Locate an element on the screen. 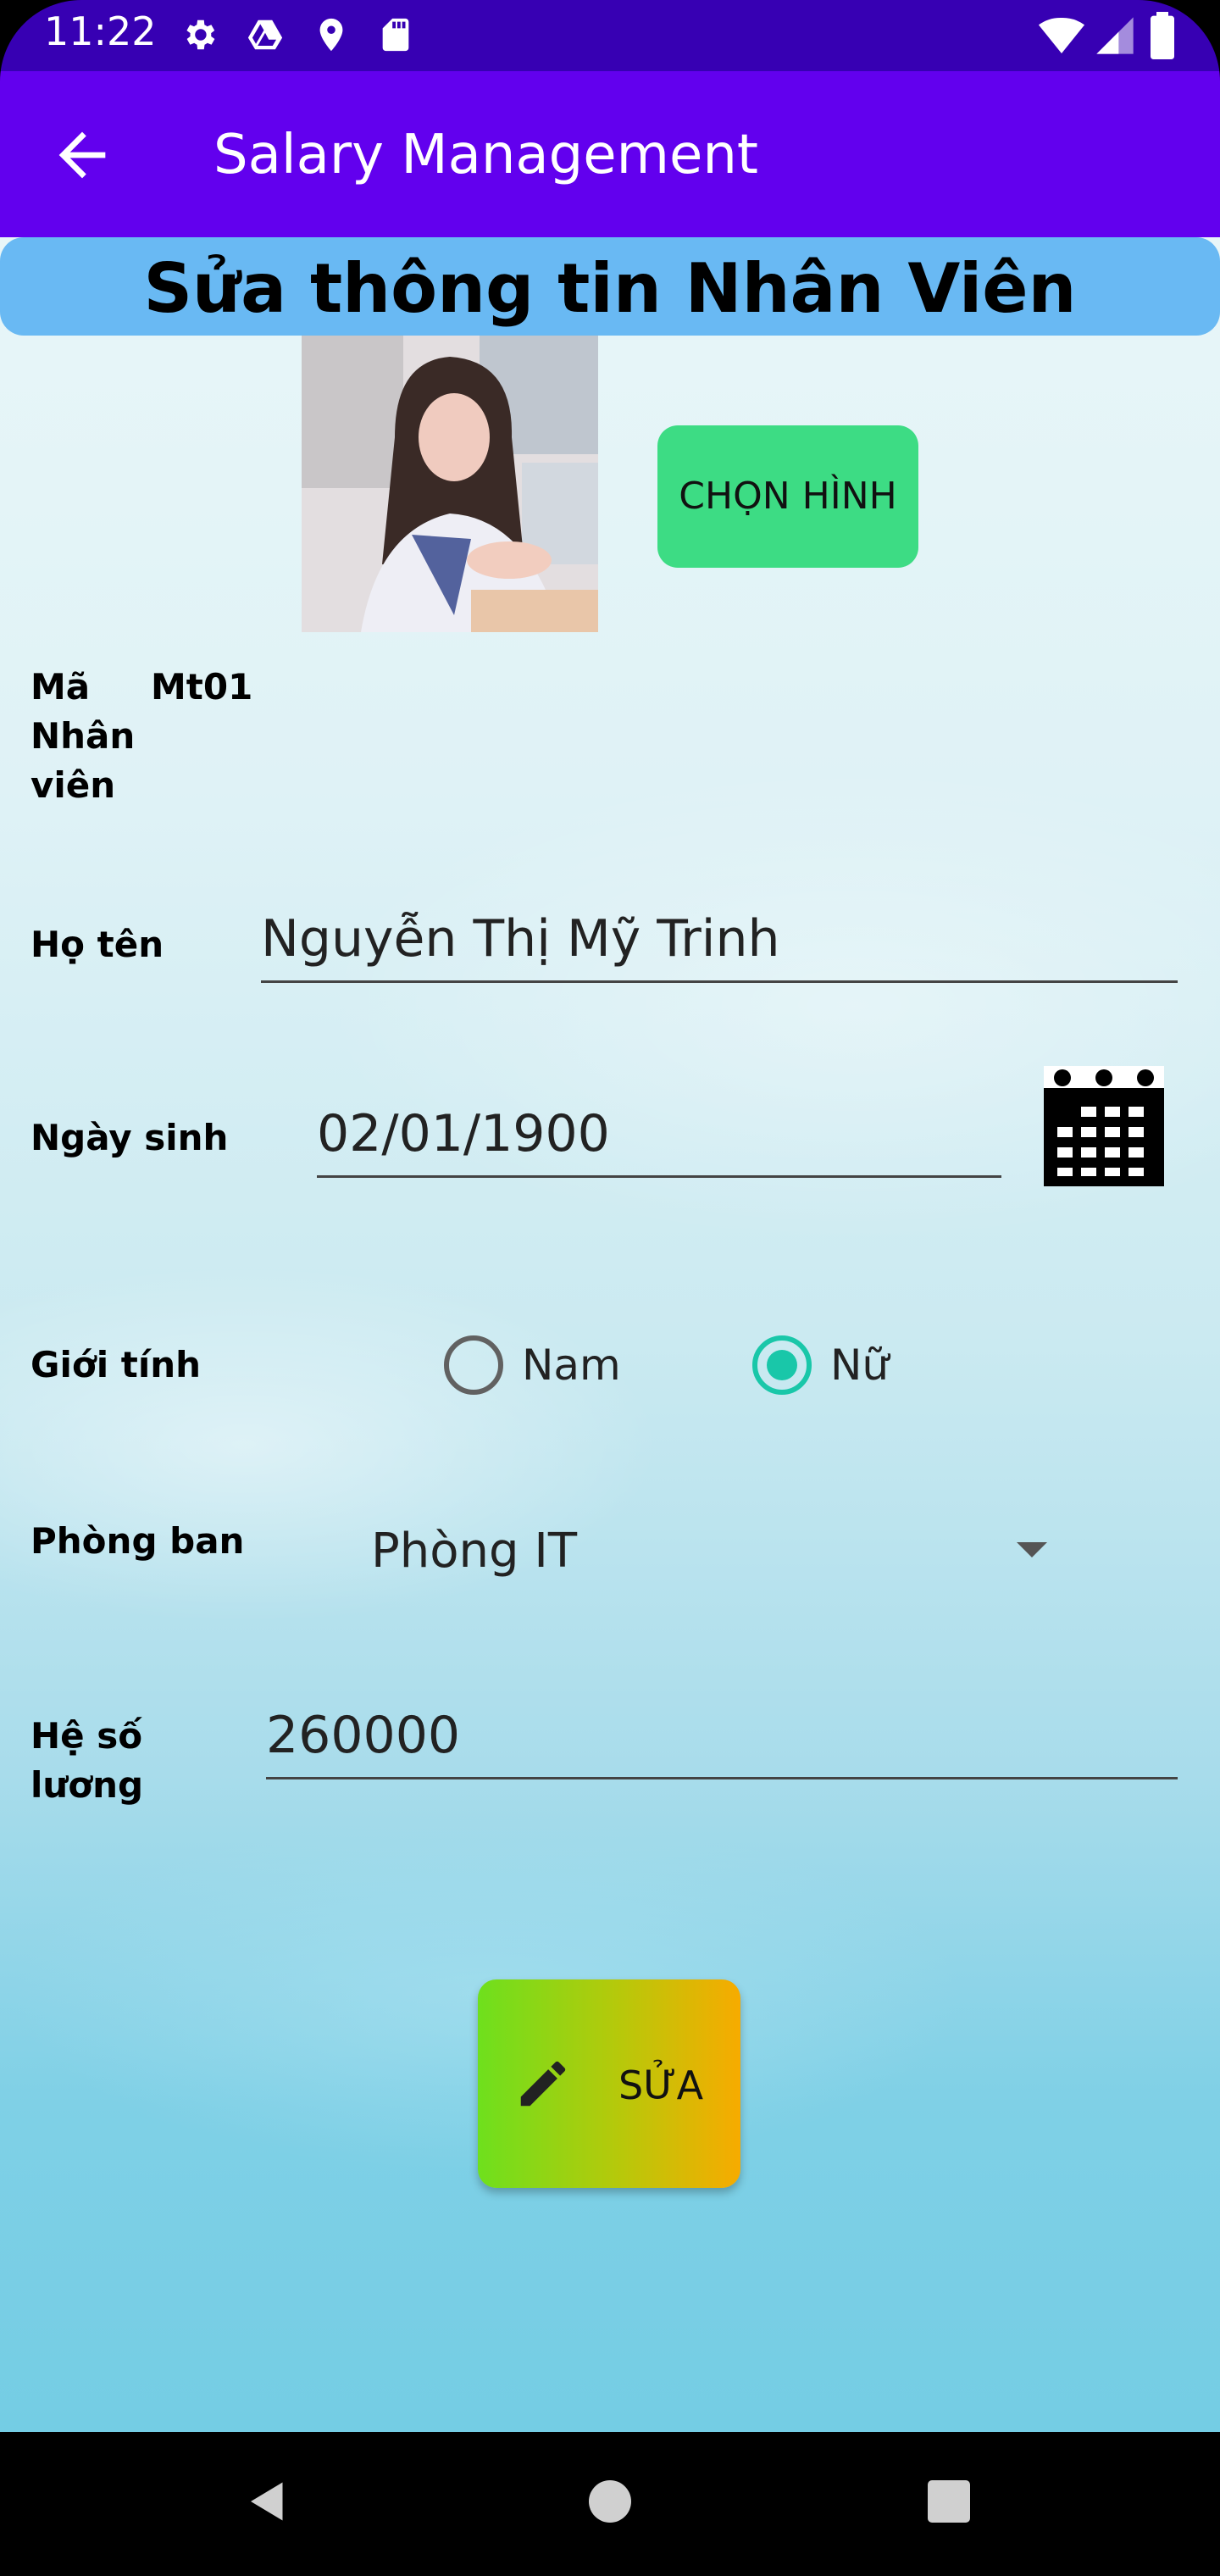 The image size is (1220, 2576). gender-label: Giới tính is located at coordinates (116, 1364).